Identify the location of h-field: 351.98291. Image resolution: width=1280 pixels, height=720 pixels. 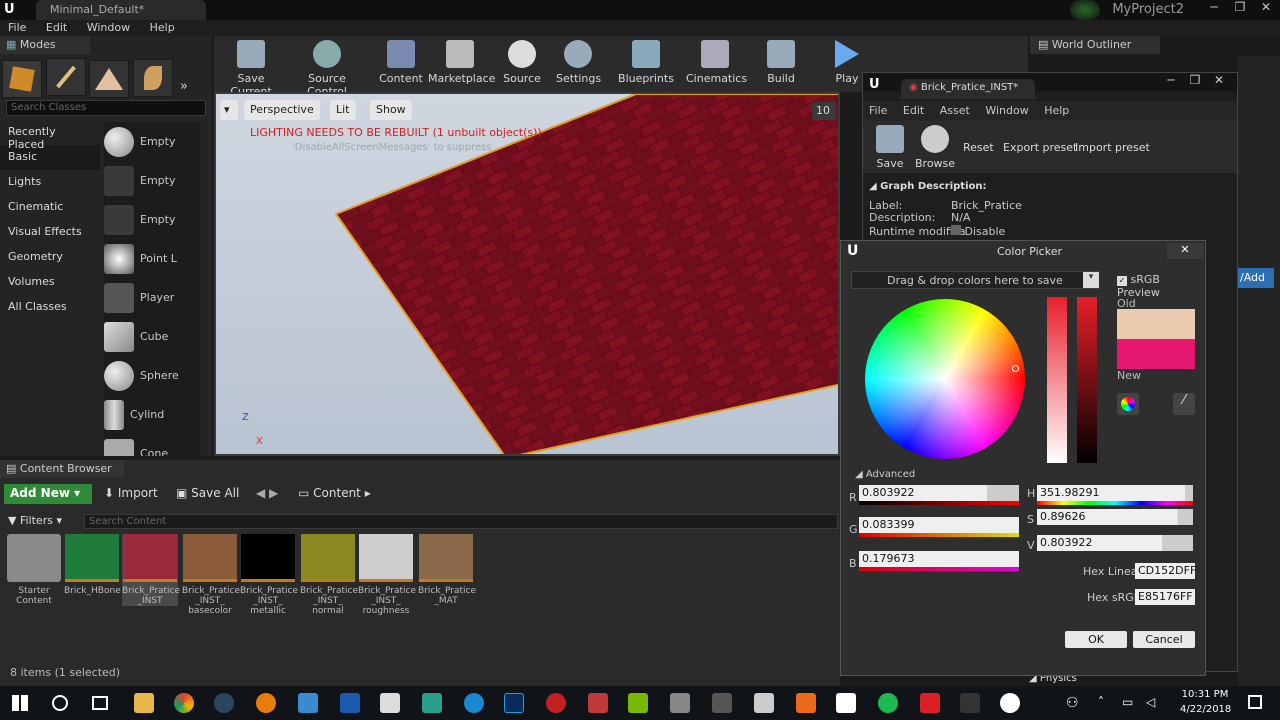
(1115, 493).